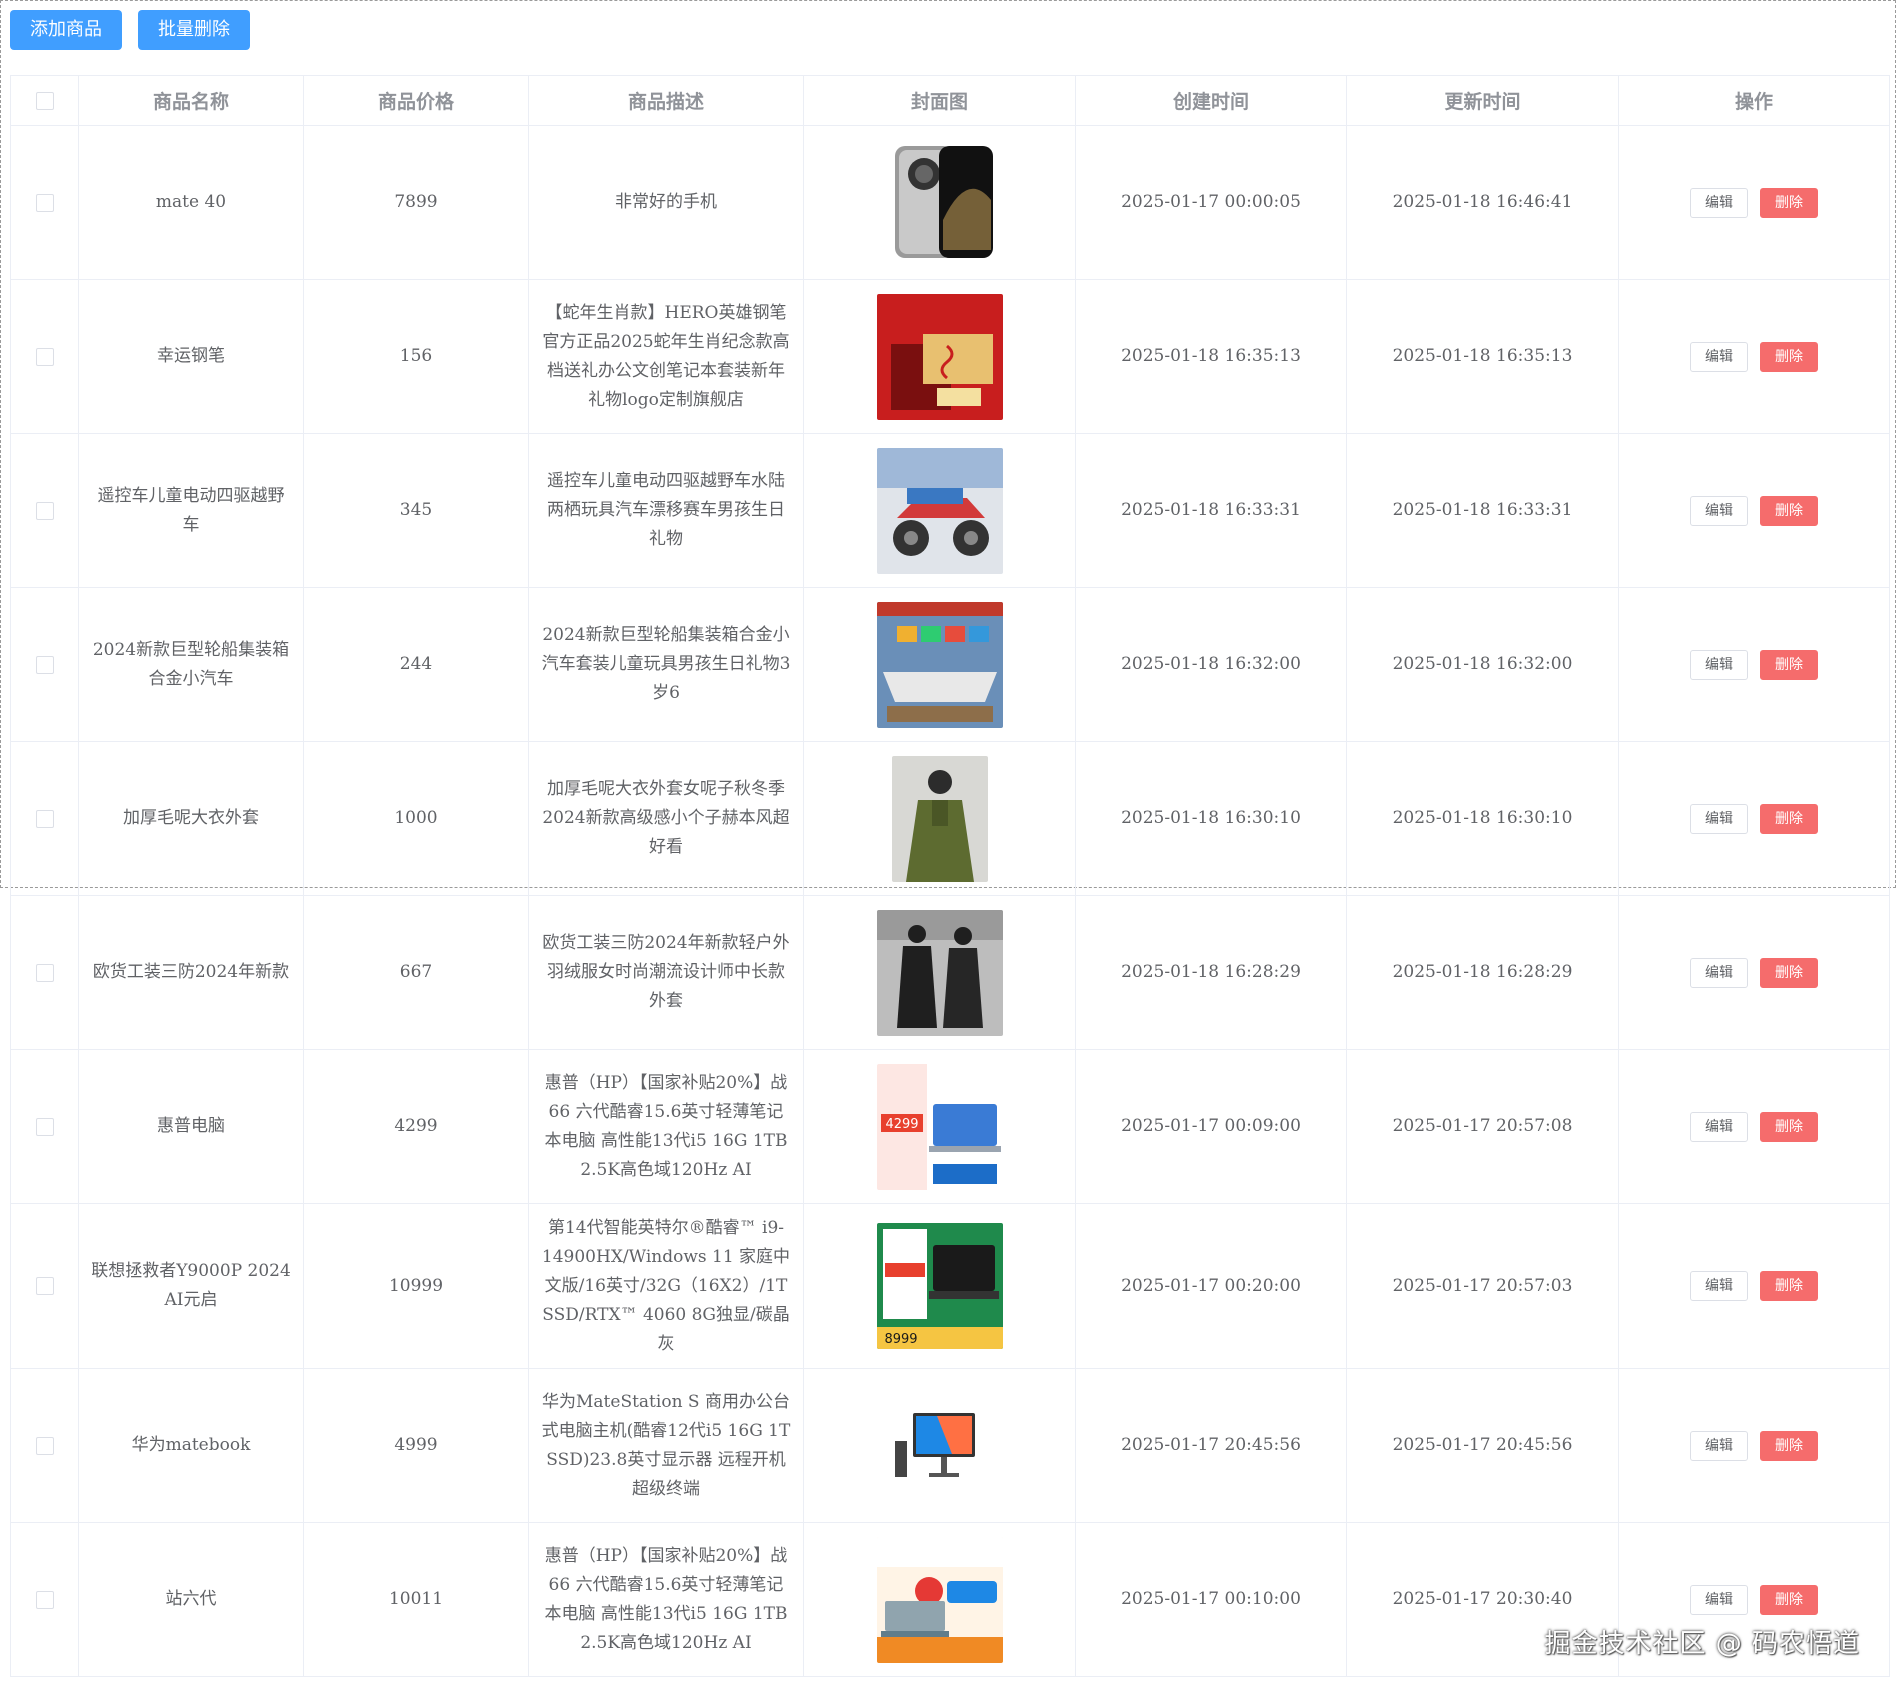  Describe the element at coordinates (416, 1126) in the screenshot. I see `product-price: 4299` at that location.